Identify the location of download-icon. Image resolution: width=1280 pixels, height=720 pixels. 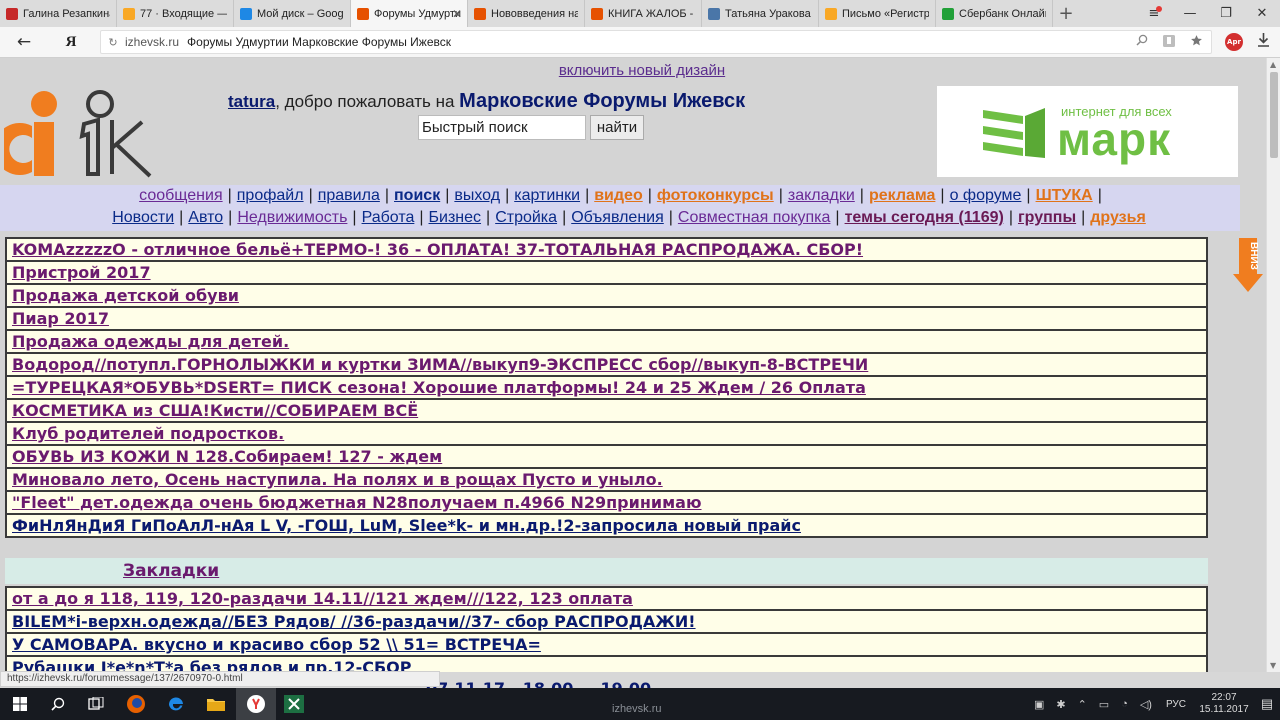
(1263, 41).